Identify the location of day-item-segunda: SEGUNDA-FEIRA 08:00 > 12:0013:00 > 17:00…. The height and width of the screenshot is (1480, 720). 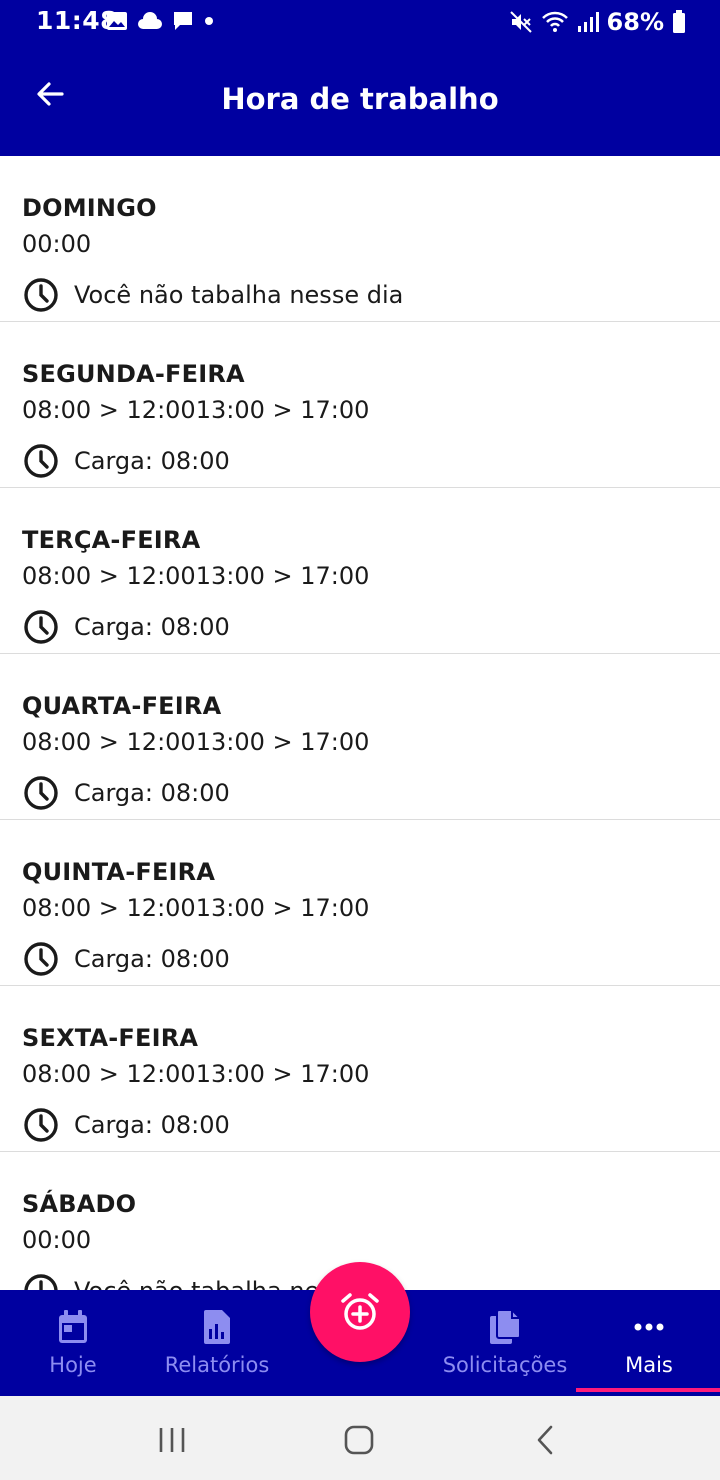
(360, 405).